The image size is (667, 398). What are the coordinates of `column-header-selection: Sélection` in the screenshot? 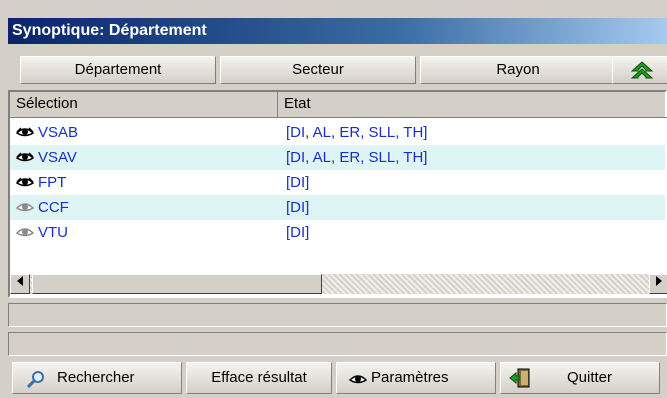 It's located at (144, 105).